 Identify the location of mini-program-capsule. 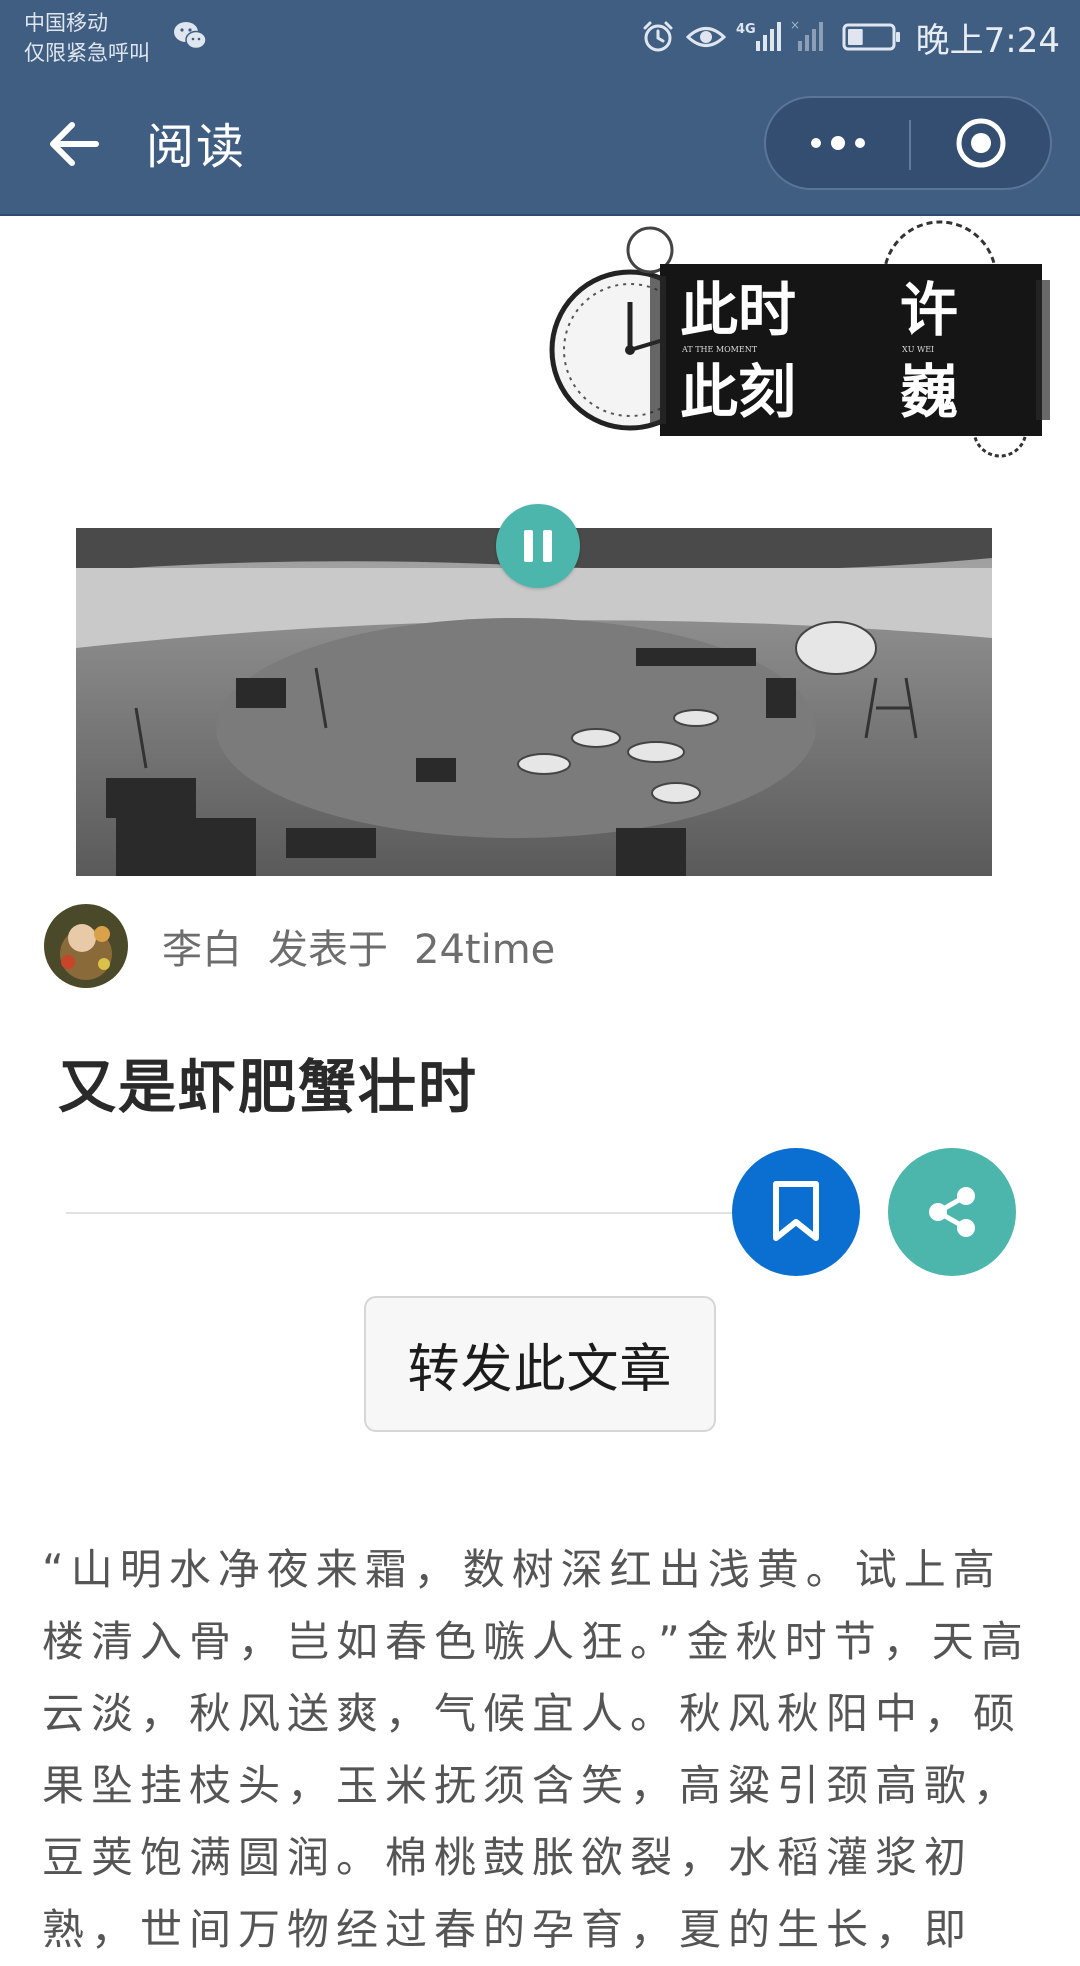
(908, 143).